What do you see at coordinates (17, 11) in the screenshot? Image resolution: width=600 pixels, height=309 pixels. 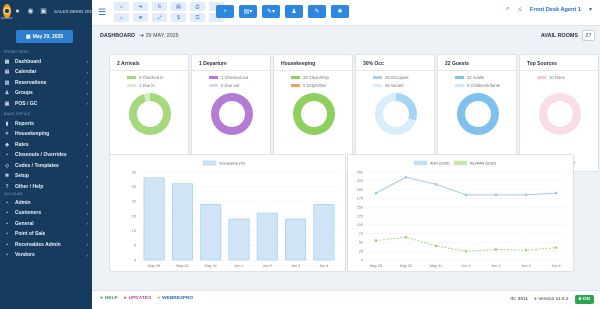 I see `user-icon: ●` at bounding box center [17, 11].